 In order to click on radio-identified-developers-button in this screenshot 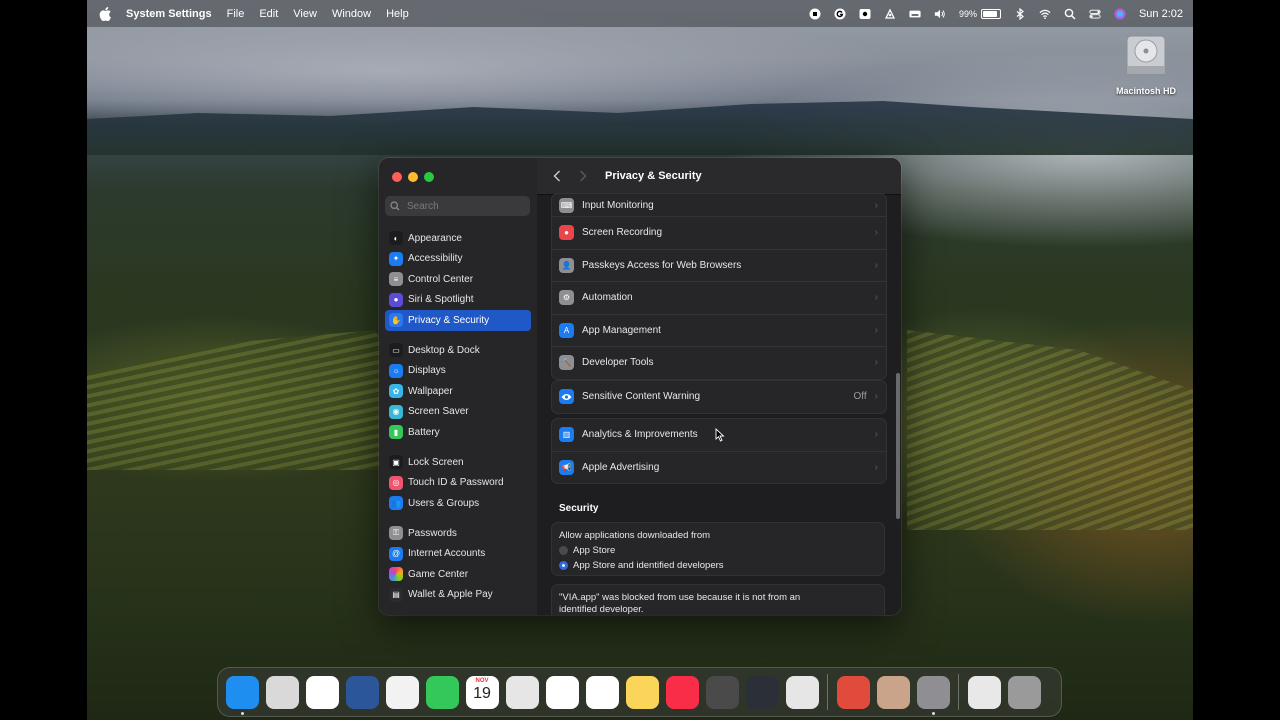, I will do `click(563, 565)`.